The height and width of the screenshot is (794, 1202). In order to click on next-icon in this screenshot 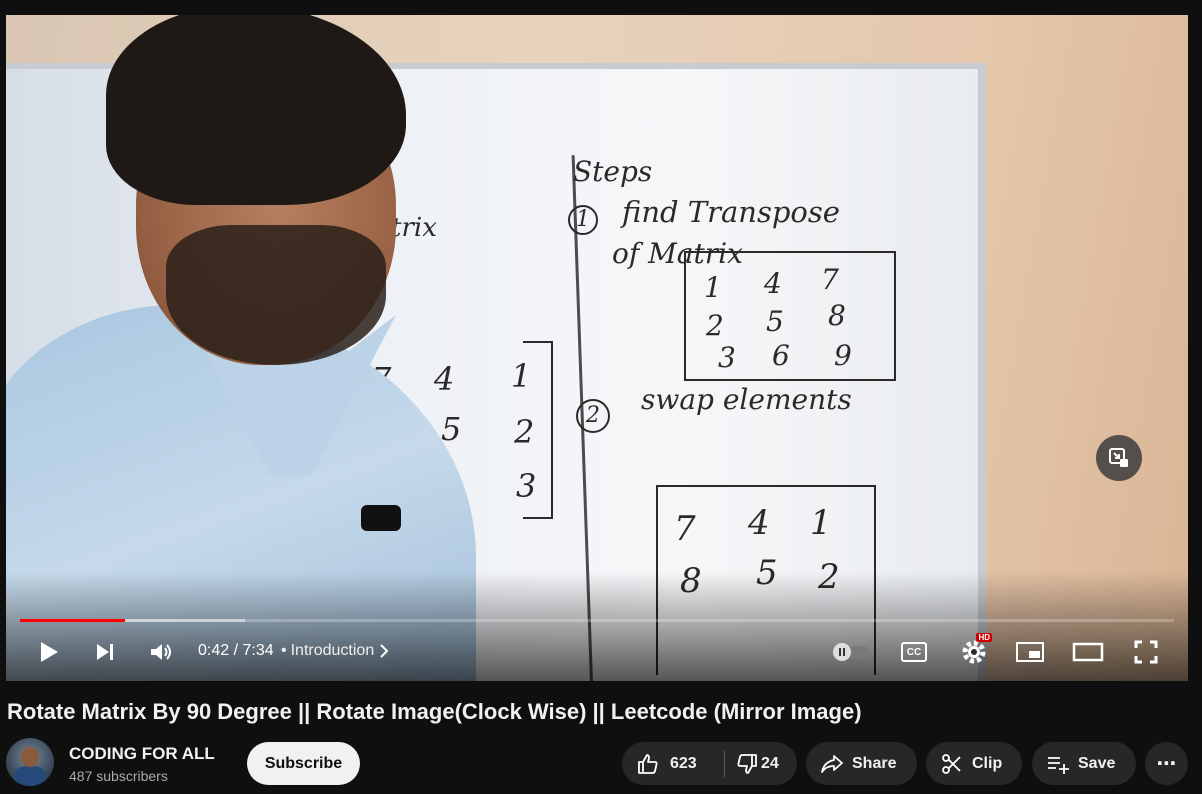, I will do `click(105, 652)`.